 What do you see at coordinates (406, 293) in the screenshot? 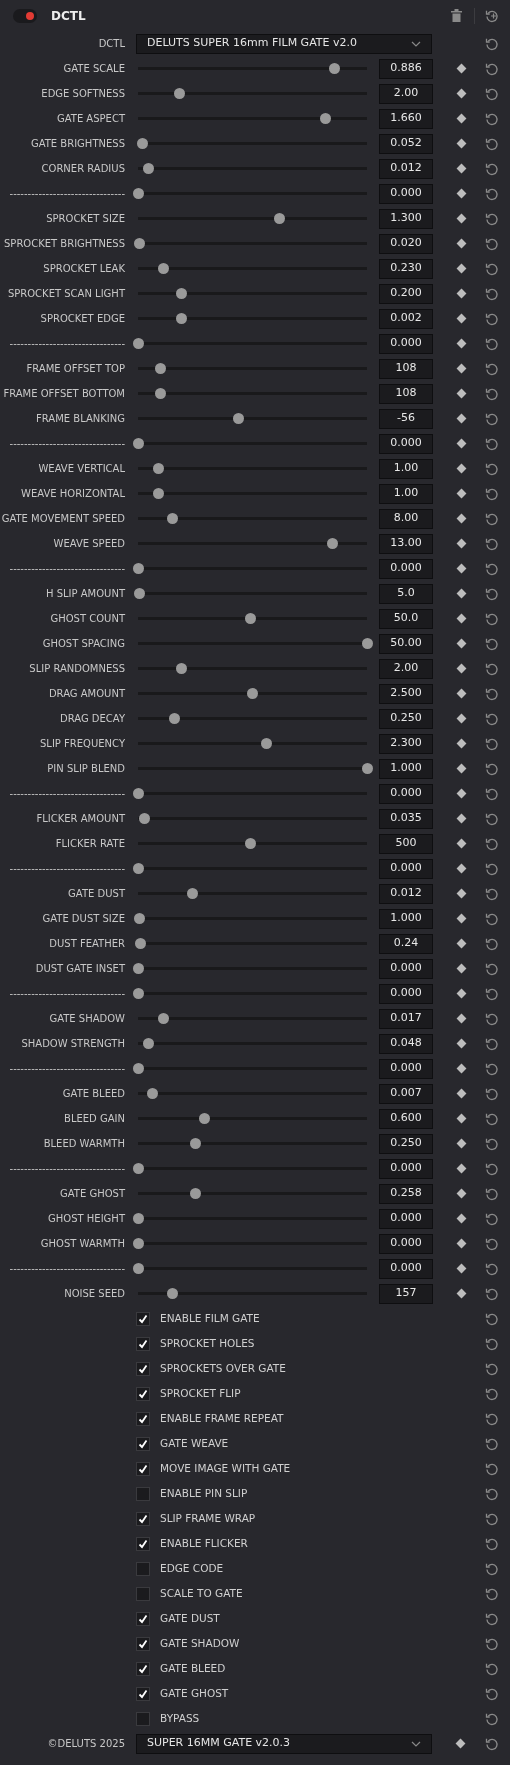
I see `value-field: 0.200` at bounding box center [406, 293].